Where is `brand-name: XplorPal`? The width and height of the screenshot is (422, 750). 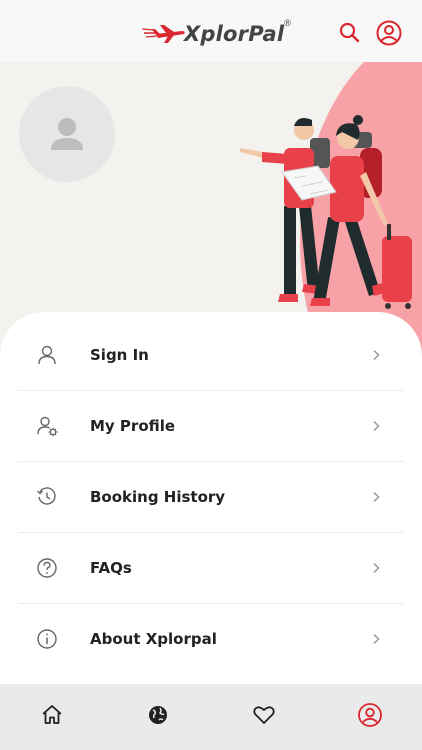
brand-name: XplorPal is located at coordinates (234, 34).